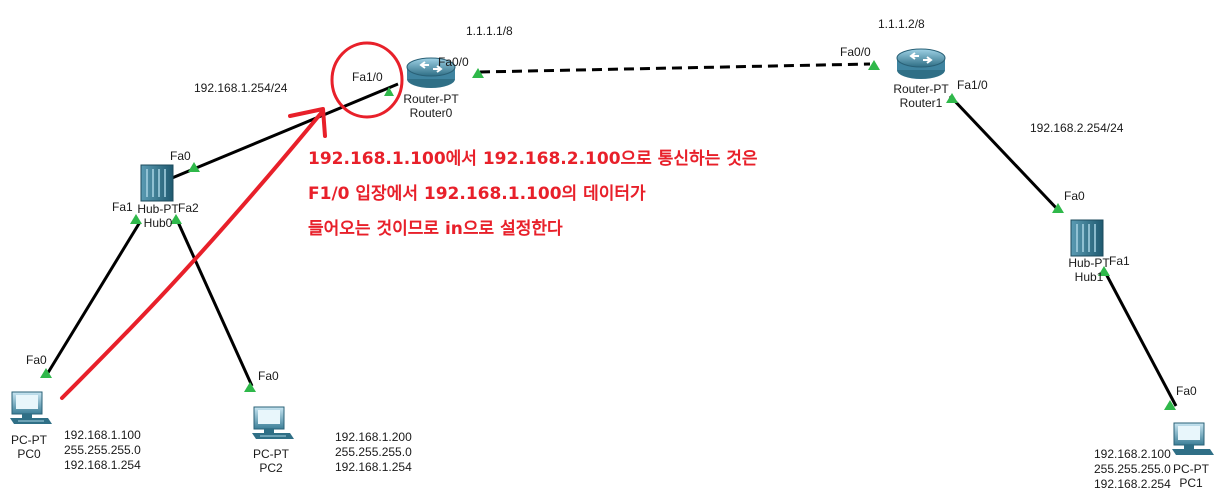 Image resolution: width=1223 pixels, height=498 pixels. What do you see at coordinates (241, 88) in the screenshot?
I see `network-label-lan0: 192.168.1.254/24` at bounding box center [241, 88].